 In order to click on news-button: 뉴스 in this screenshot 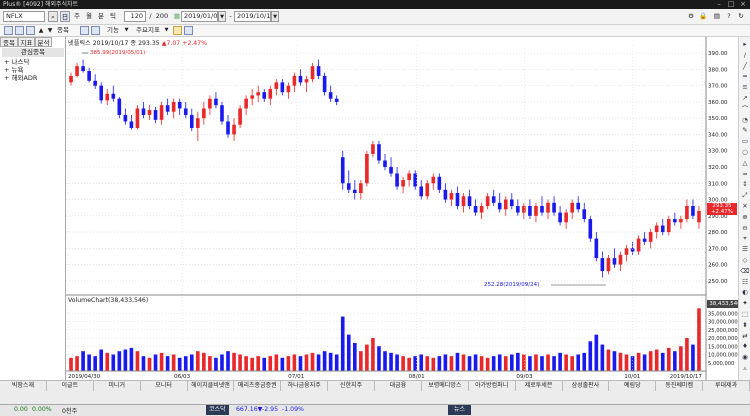, I will do `click(460, 410)`.